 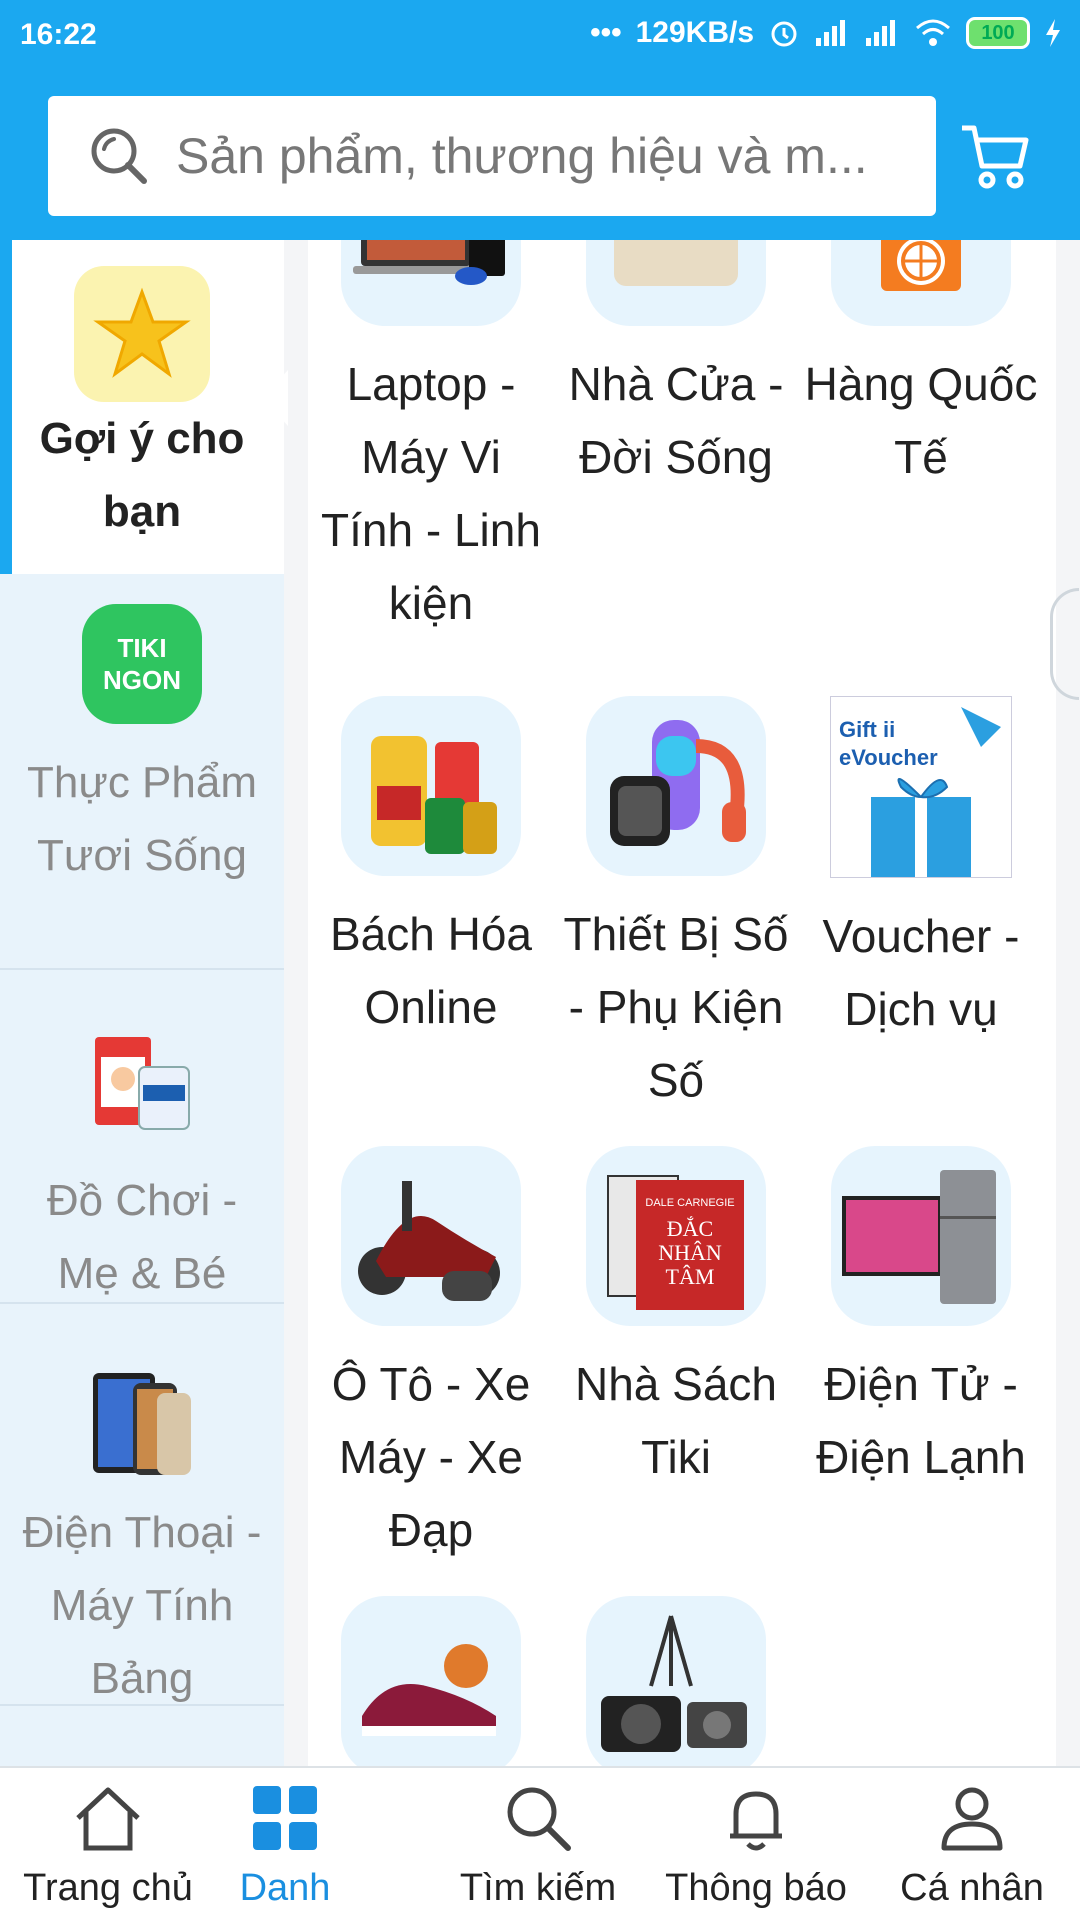 I want to click on nav-profile: Cá nhân, so click(x=972, y=1845).